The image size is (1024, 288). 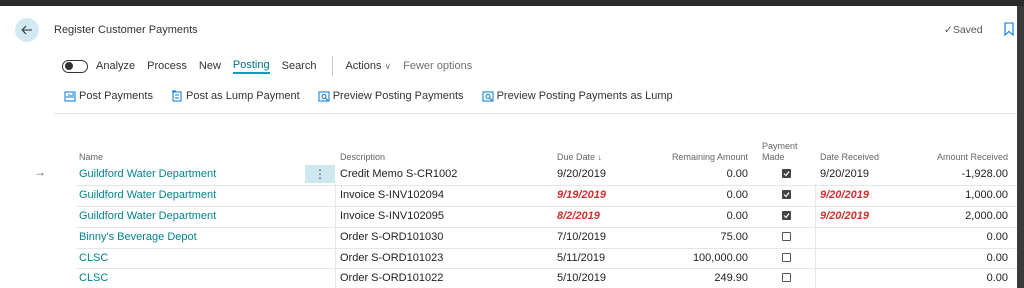 What do you see at coordinates (581, 278) in the screenshot?
I see `due-date-cell: 5/10/2019` at bounding box center [581, 278].